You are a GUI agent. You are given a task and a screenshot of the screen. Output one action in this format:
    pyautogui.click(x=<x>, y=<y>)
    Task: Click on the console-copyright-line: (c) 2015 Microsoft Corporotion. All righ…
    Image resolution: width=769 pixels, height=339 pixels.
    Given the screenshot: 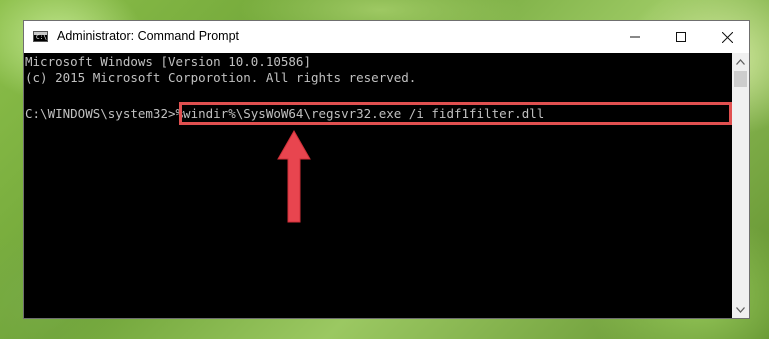 What is the action you would take?
    pyautogui.click(x=221, y=77)
    